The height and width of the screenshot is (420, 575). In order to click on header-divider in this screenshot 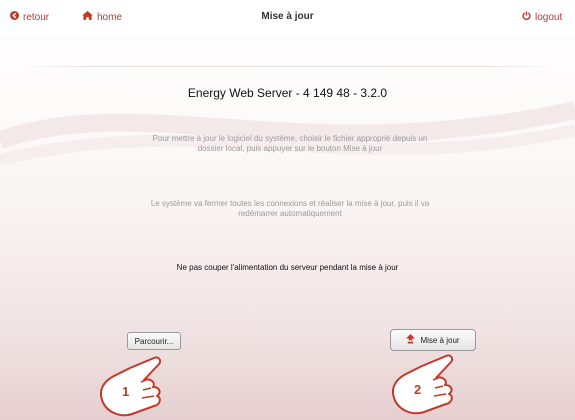, I will do `click(288, 66)`.